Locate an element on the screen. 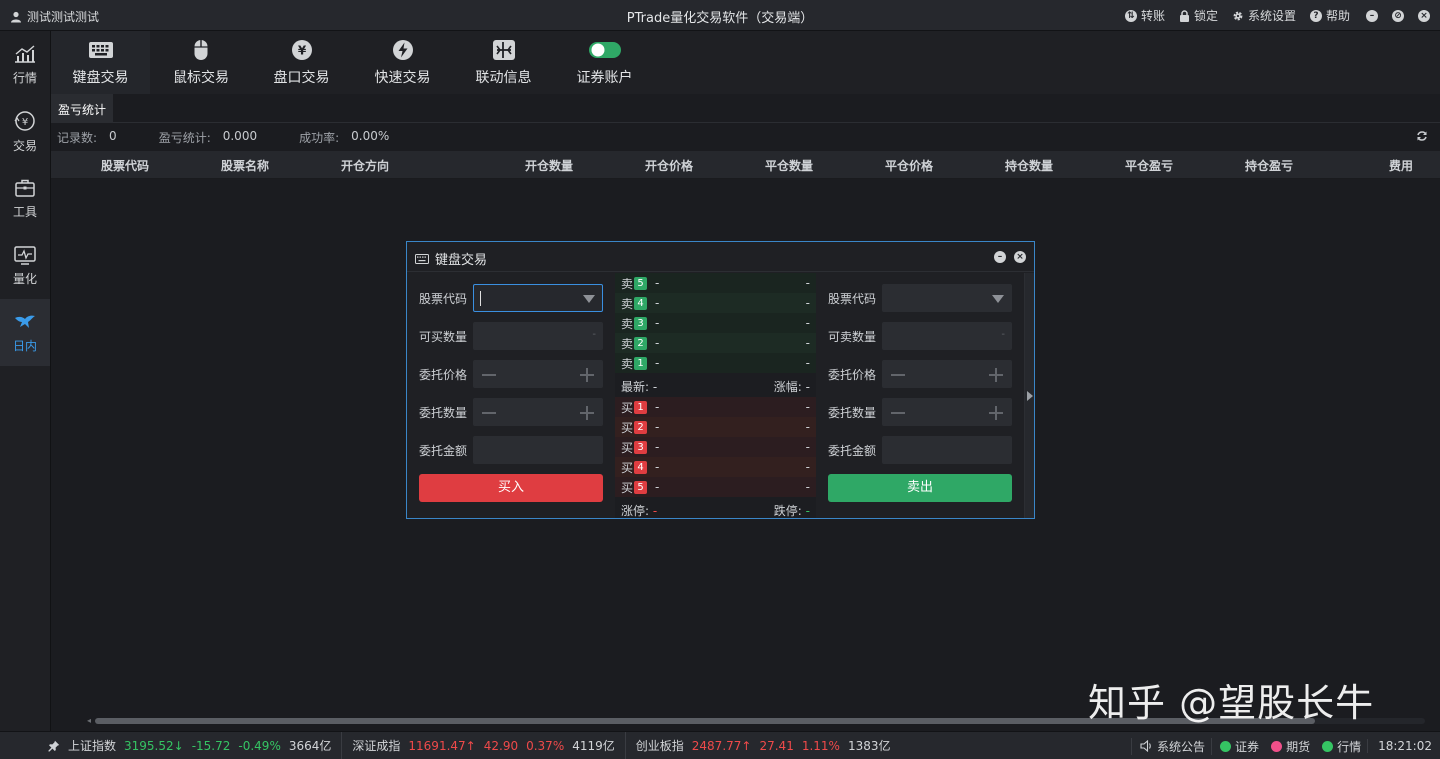  col-stock-name: 股票名称 is located at coordinates (245, 165).